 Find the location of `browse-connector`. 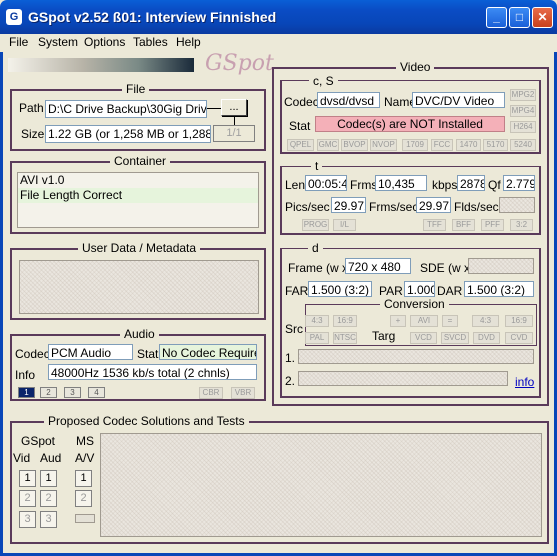

browse-connector is located at coordinates (214, 108).